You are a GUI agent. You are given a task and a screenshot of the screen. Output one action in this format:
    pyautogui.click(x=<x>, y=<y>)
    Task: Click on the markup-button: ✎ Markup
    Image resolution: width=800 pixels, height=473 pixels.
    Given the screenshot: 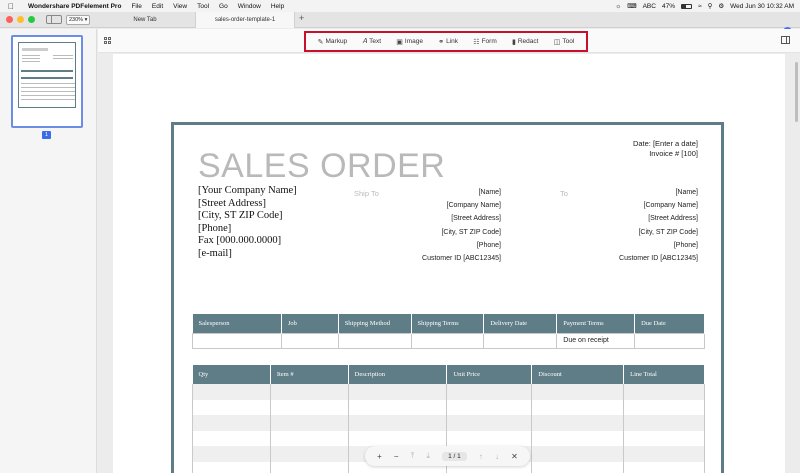 What is the action you would take?
    pyautogui.click(x=333, y=42)
    